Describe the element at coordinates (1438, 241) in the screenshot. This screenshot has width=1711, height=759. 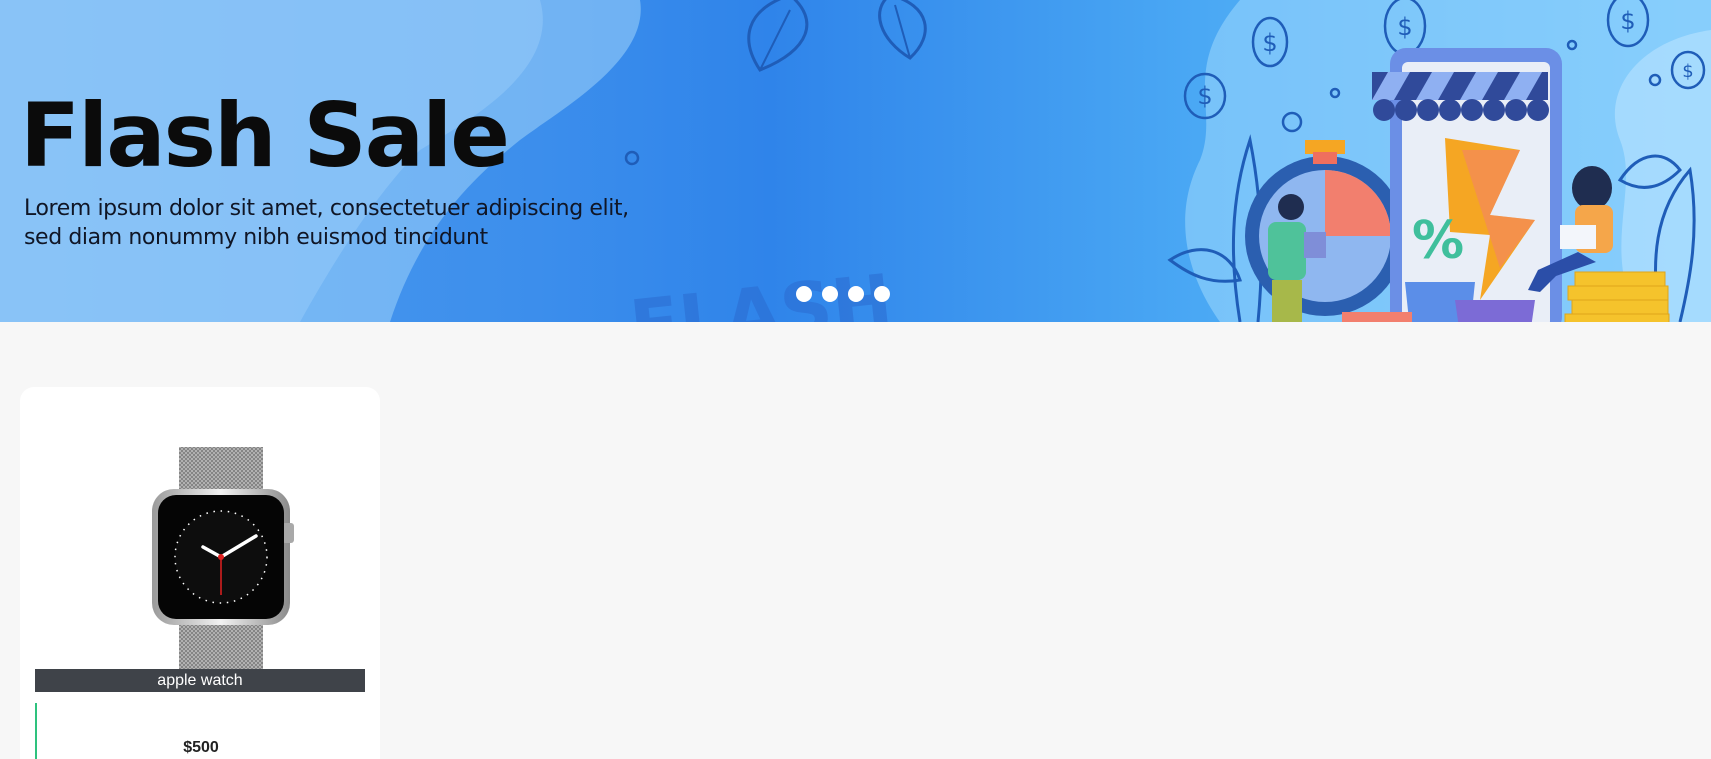
I see `percent-sign: %` at that location.